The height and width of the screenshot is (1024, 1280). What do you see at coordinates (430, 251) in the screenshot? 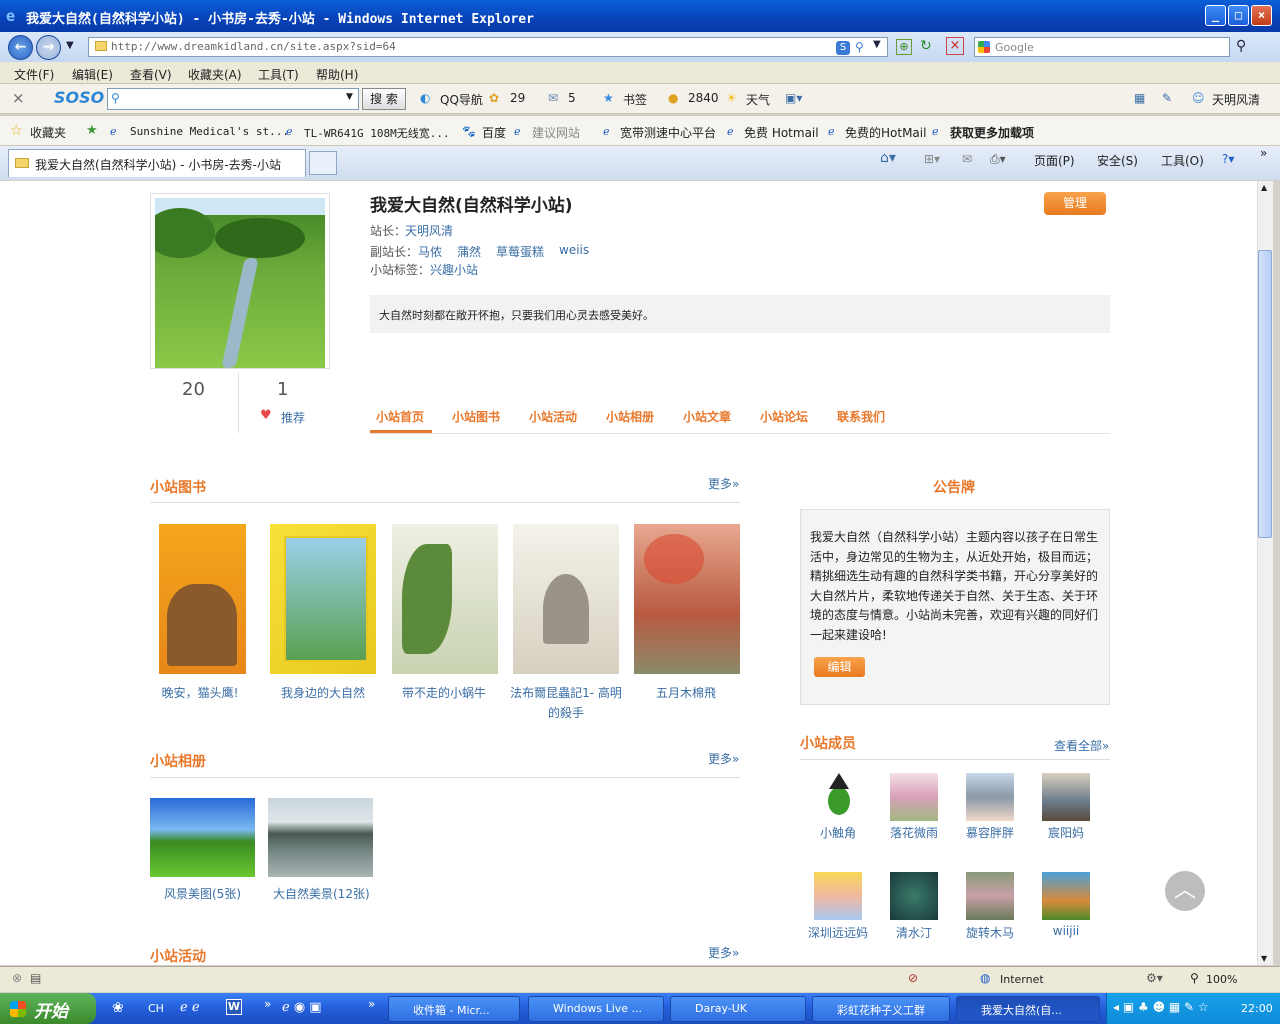
I see `deputy-link: 马侬` at bounding box center [430, 251].